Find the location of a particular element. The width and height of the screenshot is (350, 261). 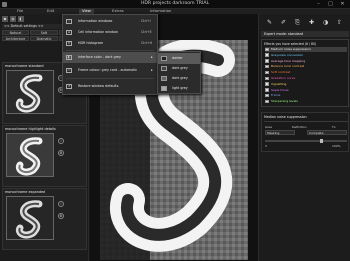

pen-icon: ✎ is located at coordinates (269, 22).